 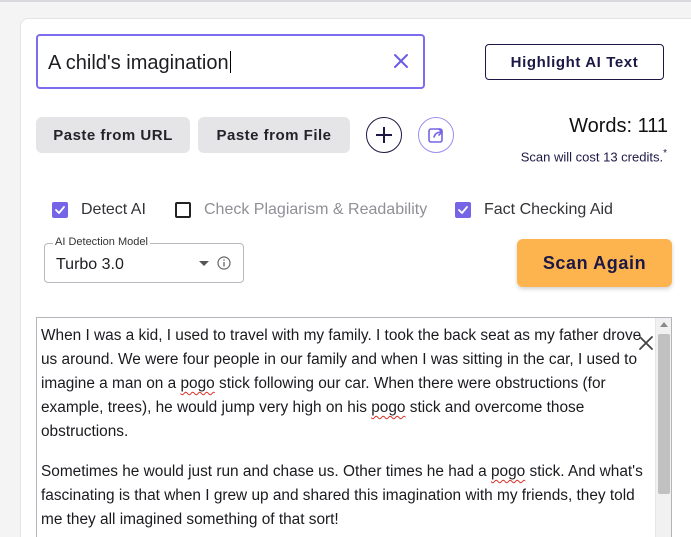 What do you see at coordinates (594, 263) in the screenshot?
I see `scan-again-button: Scan Again` at bounding box center [594, 263].